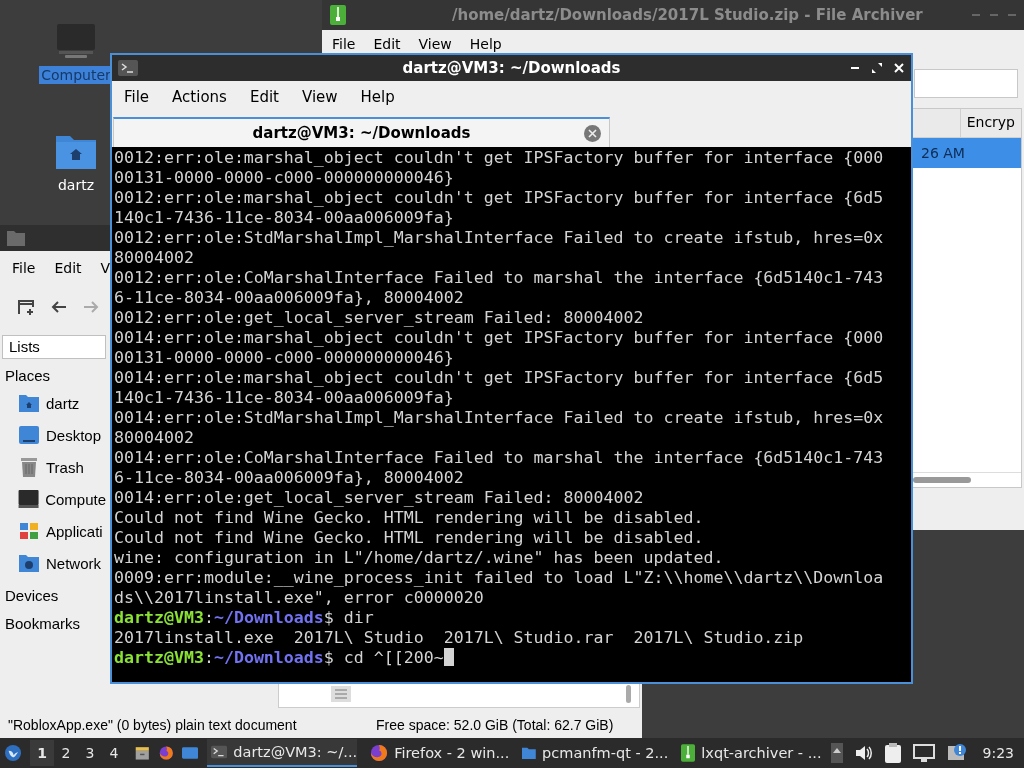 This screenshot has width=1024, height=768. What do you see at coordinates (153, 725) in the screenshot?
I see `status-text: "RobloxApp.exe" (0 bytes) plain text document` at bounding box center [153, 725].